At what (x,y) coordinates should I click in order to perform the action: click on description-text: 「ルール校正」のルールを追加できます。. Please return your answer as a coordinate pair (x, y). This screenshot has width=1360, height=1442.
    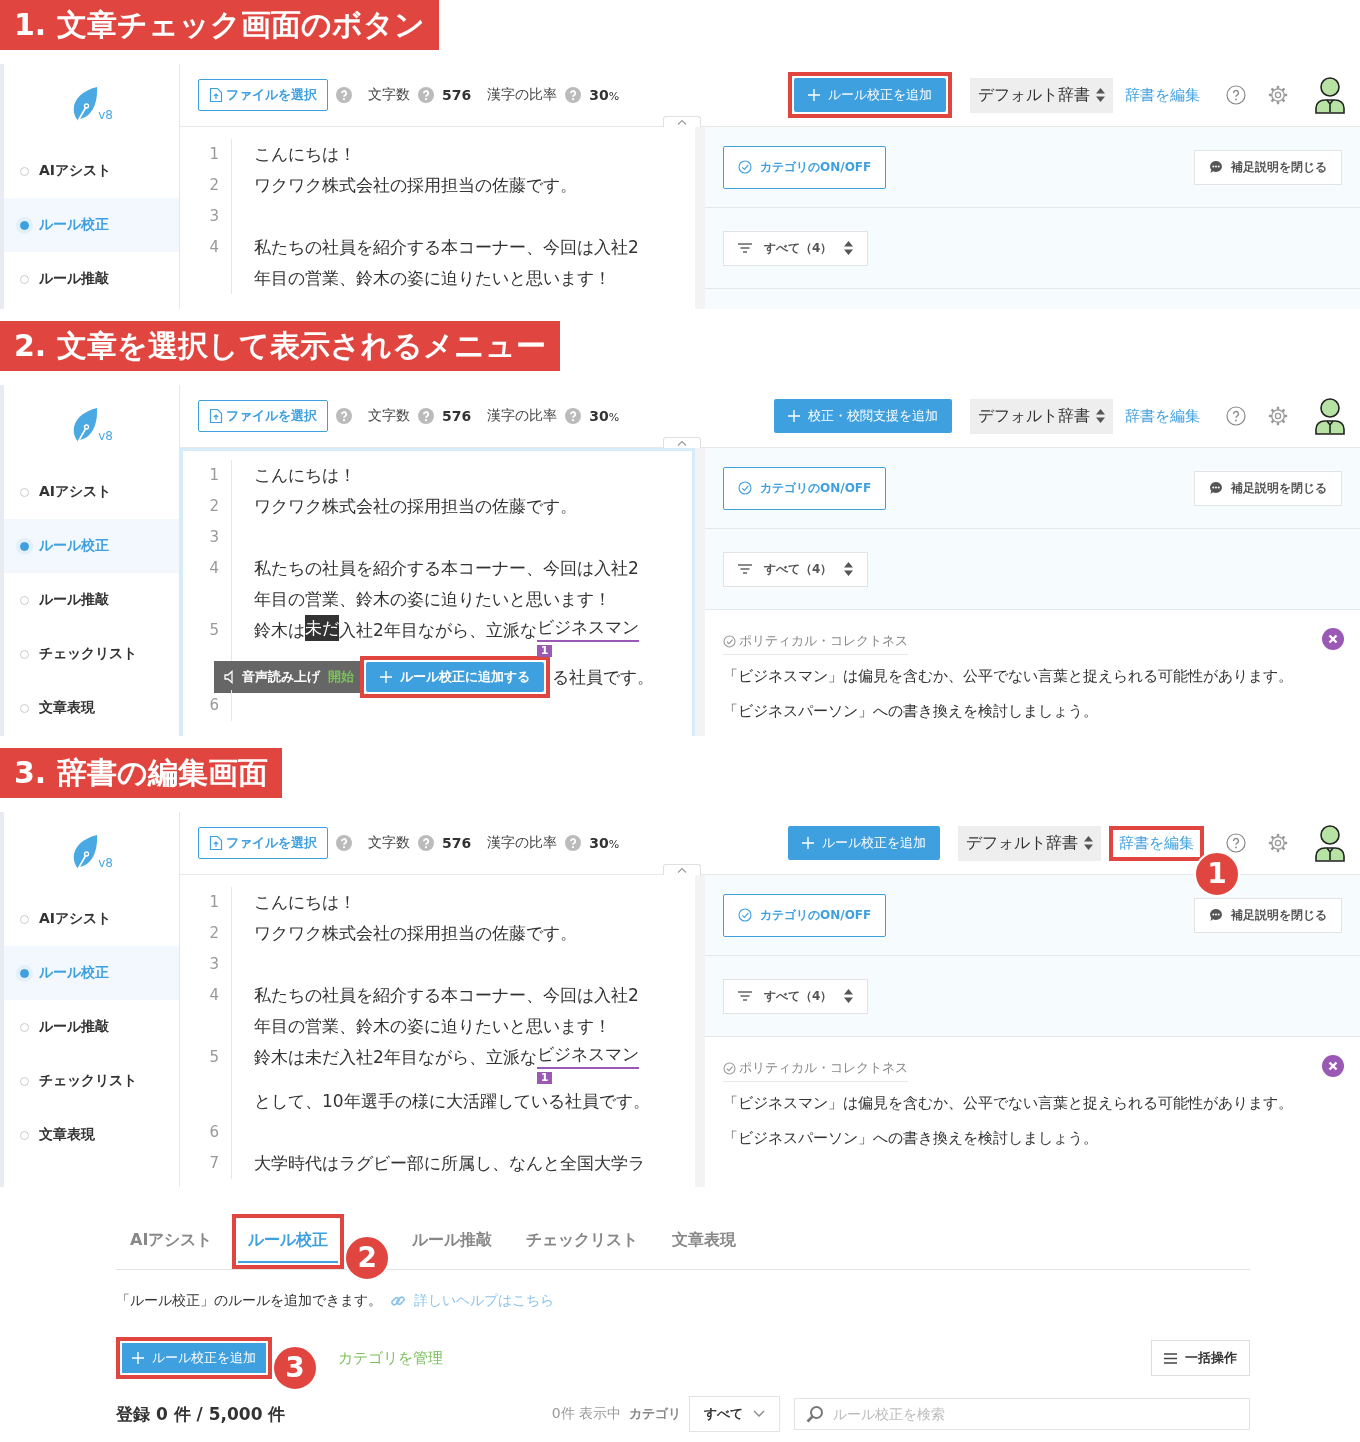
    Looking at the image, I should click on (249, 1301).